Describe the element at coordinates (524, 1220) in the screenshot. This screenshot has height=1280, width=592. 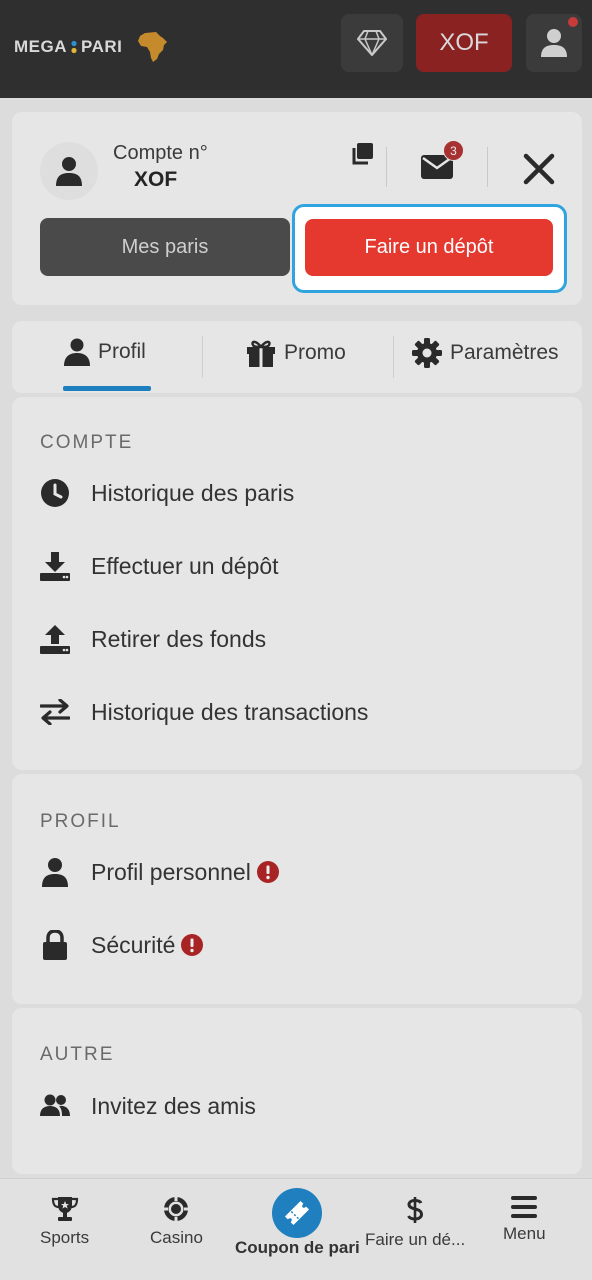
I see `nav-item-menu: Menu` at that location.